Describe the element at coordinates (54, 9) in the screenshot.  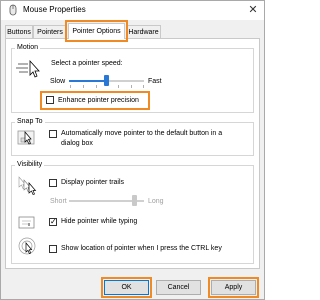
I see `window-title: Mouse Properties` at that location.